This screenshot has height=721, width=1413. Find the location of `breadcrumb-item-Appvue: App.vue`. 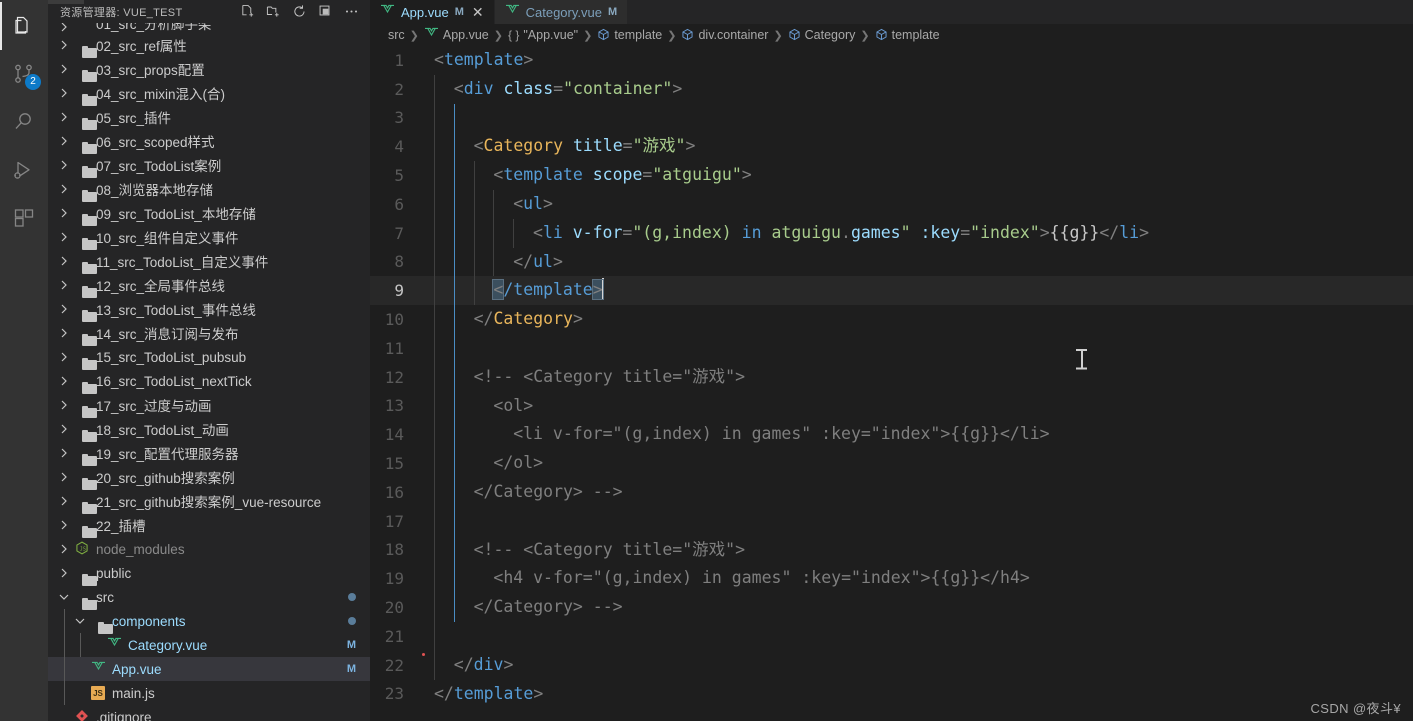

breadcrumb-item-Appvue: App.vue is located at coordinates (456, 35).